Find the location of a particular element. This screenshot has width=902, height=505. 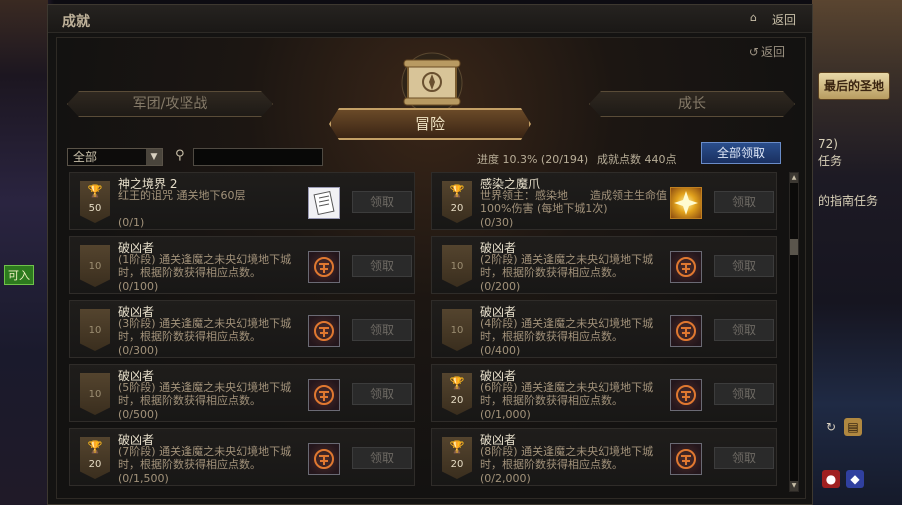

side-text-2: 任务 is located at coordinates (830, 161).